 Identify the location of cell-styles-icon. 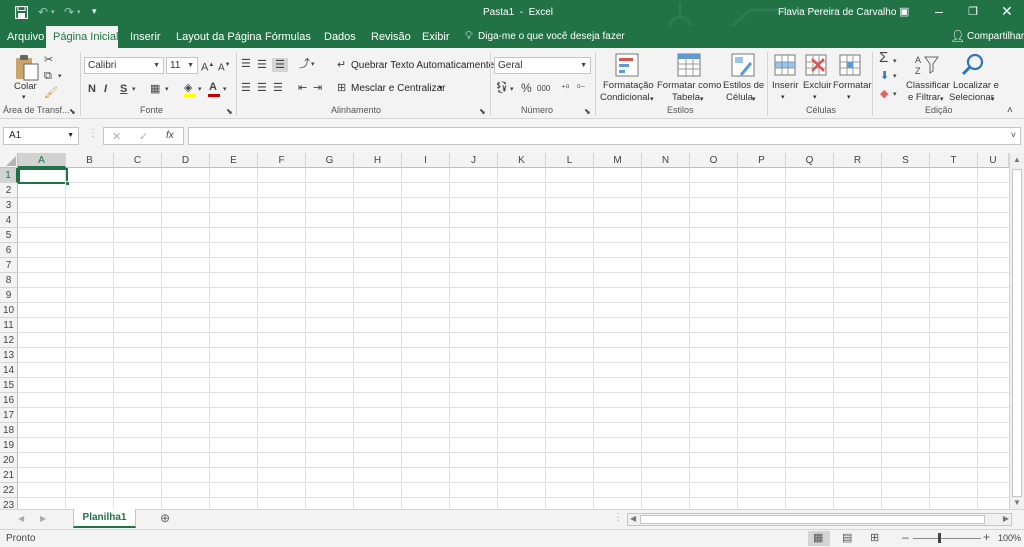
(744, 66).